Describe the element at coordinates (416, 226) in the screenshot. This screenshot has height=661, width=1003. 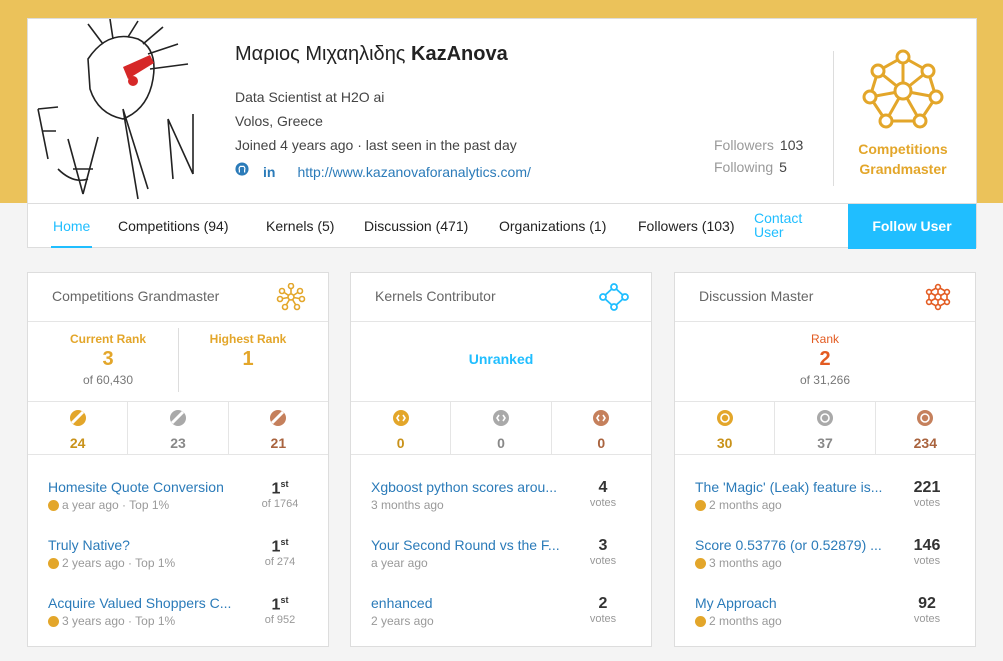
I see `tab-discussion: Discussion (471)` at that location.